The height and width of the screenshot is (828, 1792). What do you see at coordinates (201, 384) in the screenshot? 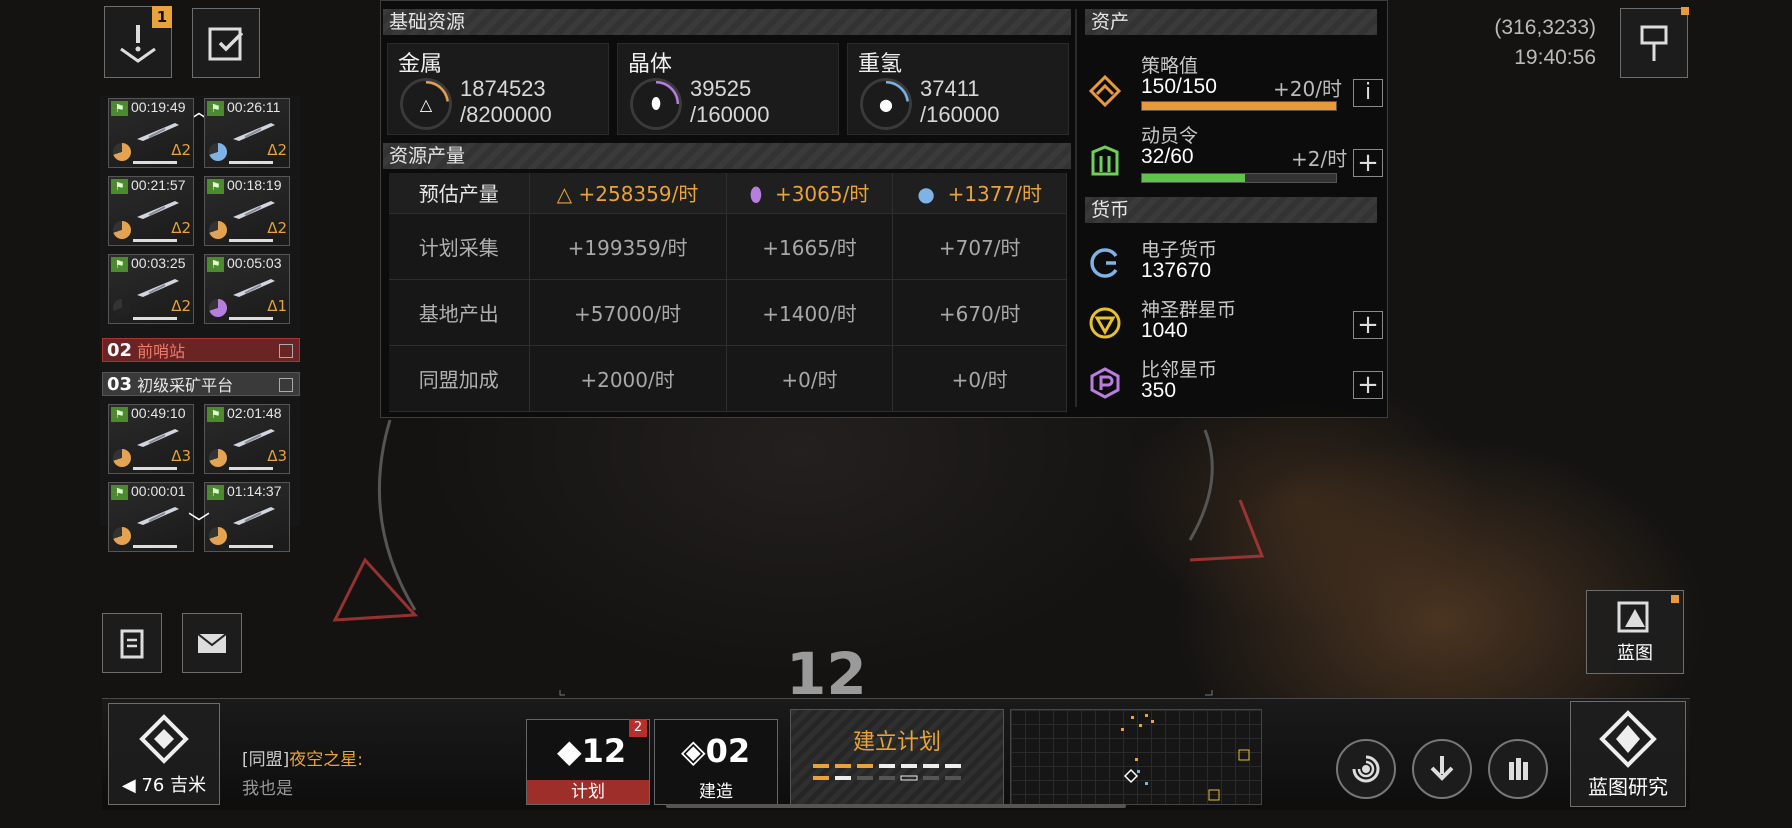
I see `station-mining-platform: 03 初级采矿平台` at bounding box center [201, 384].